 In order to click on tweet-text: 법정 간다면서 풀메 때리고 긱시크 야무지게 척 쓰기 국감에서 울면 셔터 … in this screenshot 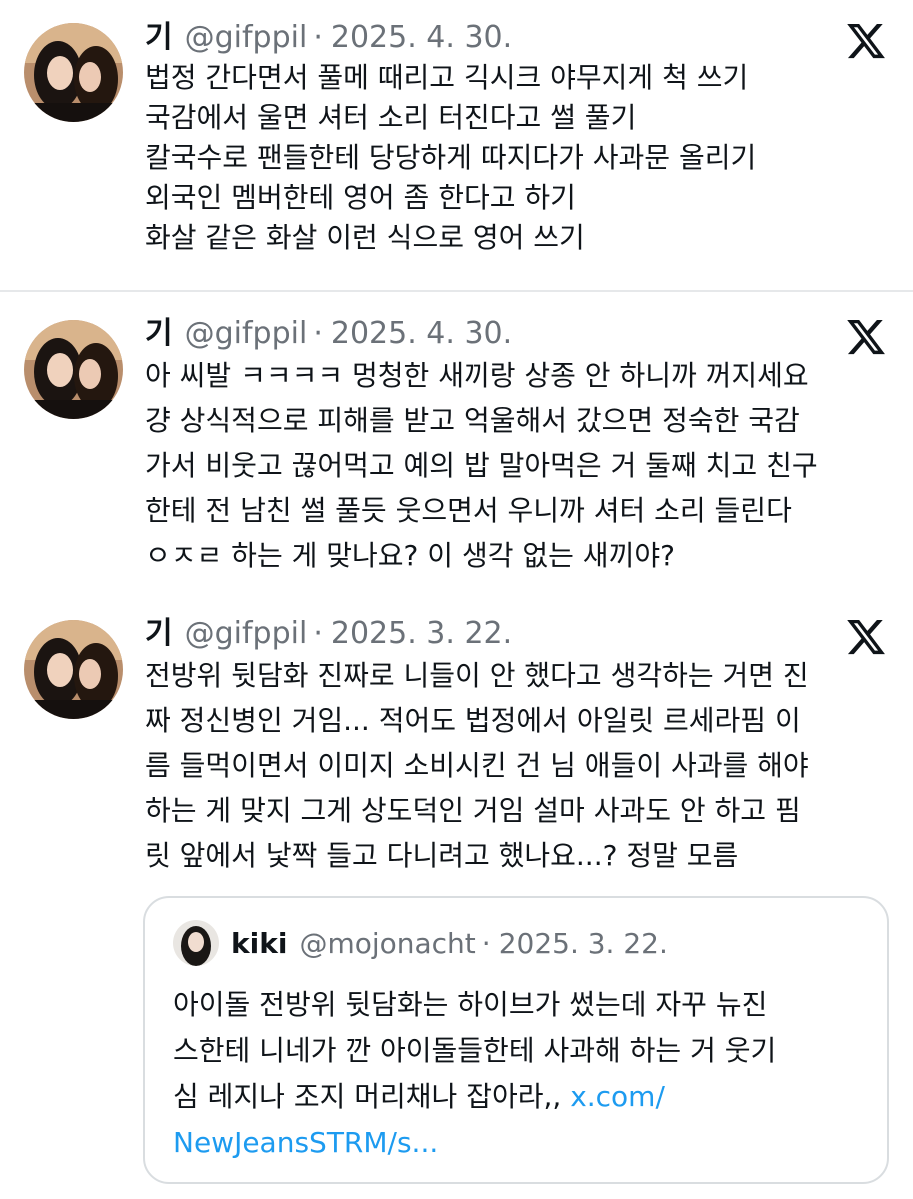, I will do `click(517, 158)`.